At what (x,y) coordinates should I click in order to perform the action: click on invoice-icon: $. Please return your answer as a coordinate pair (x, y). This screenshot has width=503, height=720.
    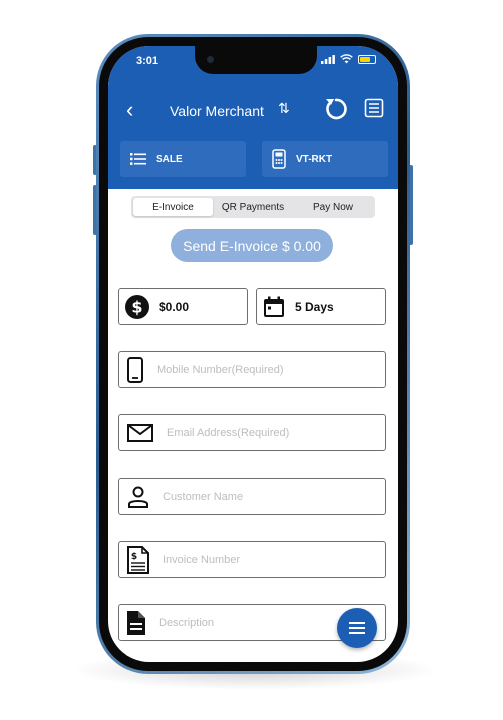
    Looking at the image, I should click on (138, 559).